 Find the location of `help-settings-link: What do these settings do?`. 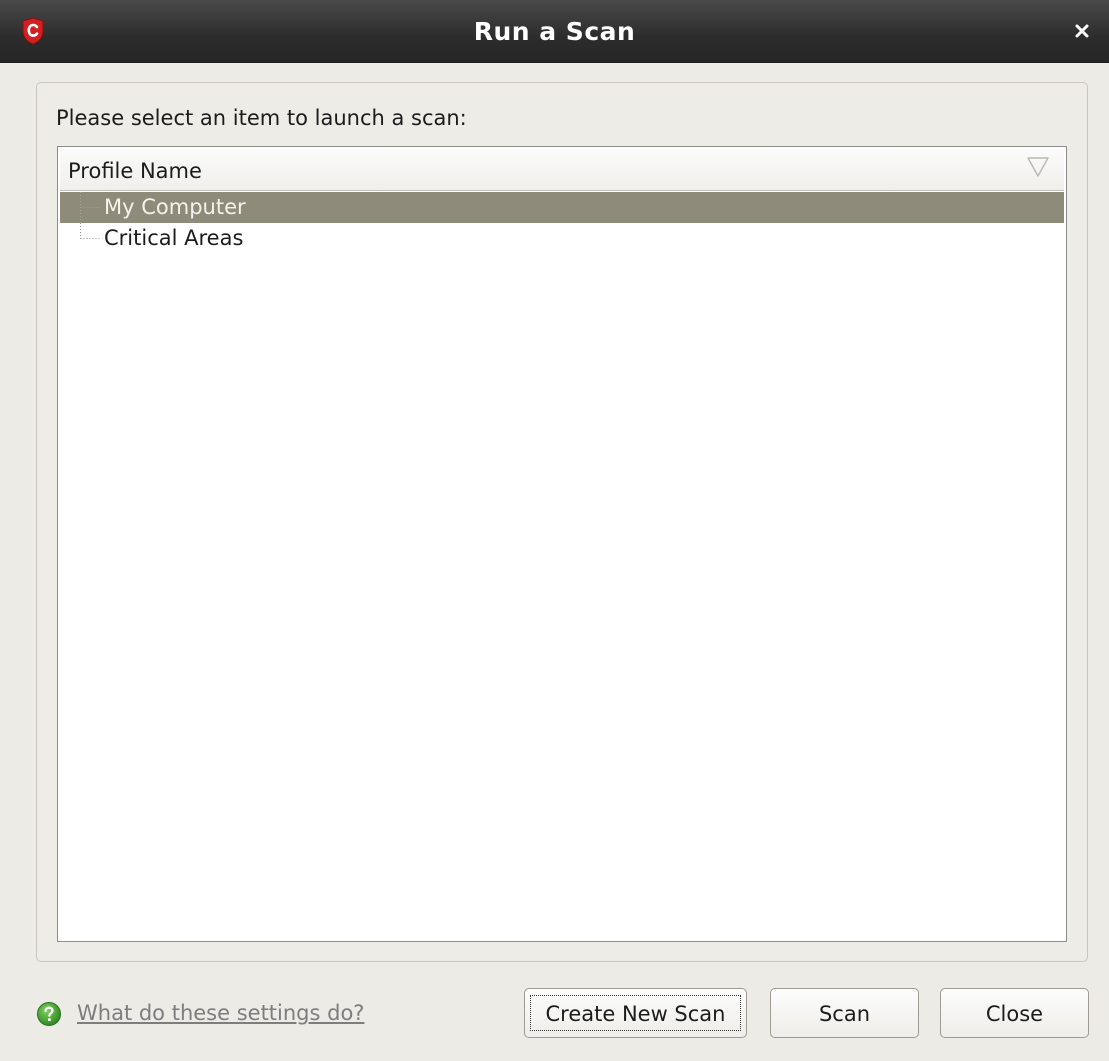

help-settings-link: What do these settings do? is located at coordinates (220, 1013).